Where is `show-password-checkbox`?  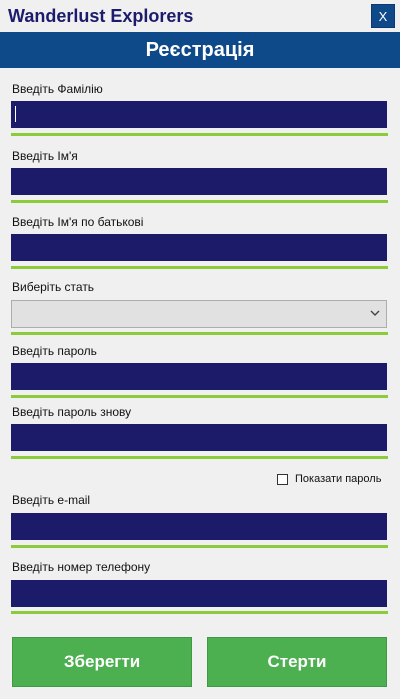 show-password-checkbox is located at coordinates (282, 479).